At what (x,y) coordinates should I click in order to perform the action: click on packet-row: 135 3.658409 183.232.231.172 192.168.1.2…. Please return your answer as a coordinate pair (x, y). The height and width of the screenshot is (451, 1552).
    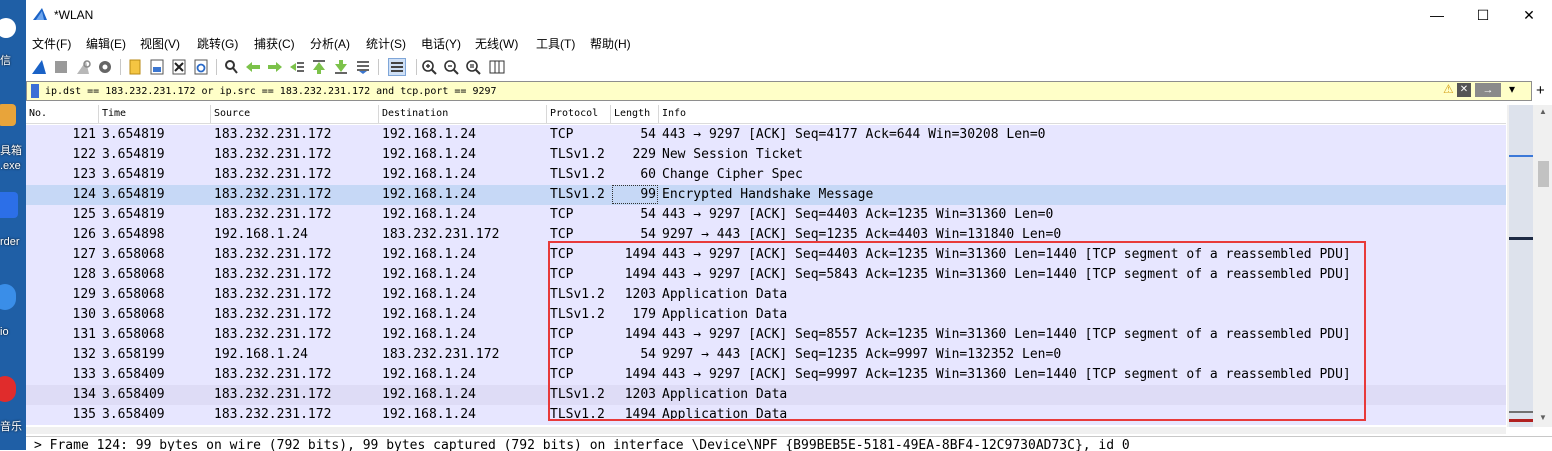
    Looking at the image, I should click on (766, 415).